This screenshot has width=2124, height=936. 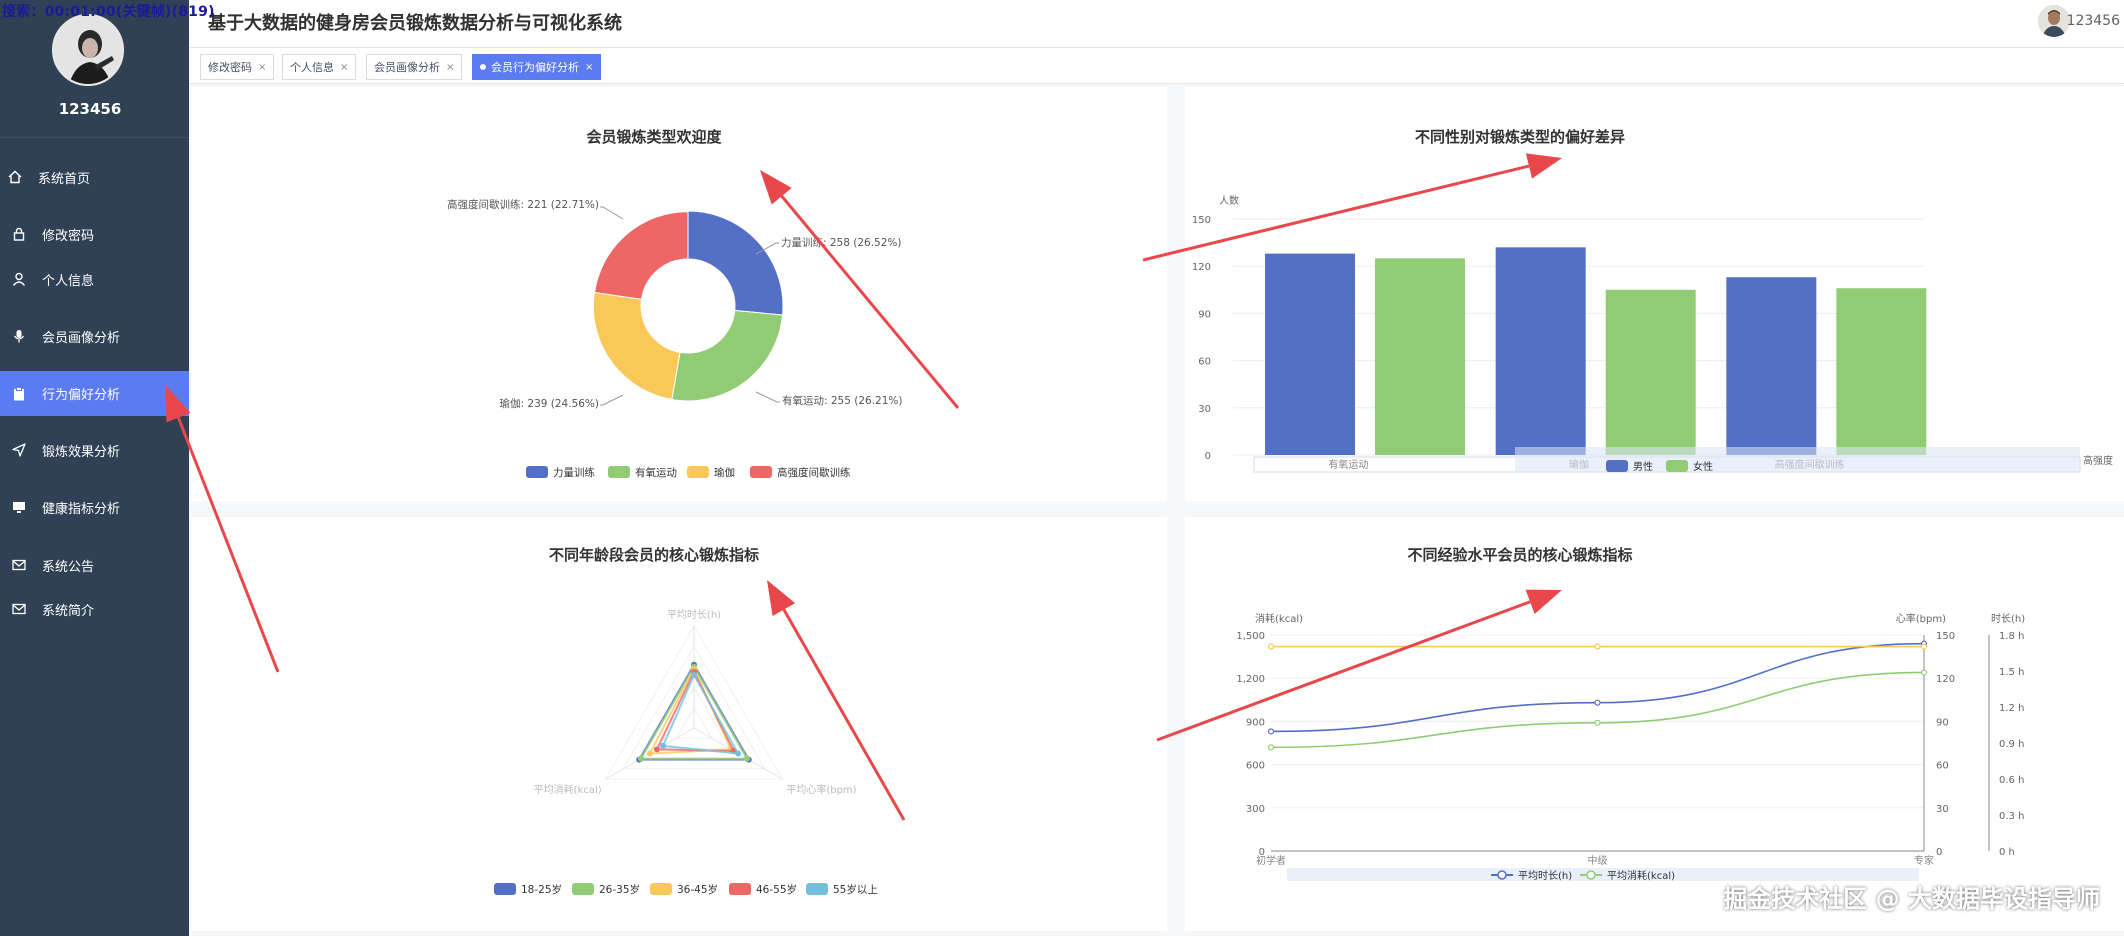 I want to click on watermark: 掘金技术社区 @ 大数据毕设指导师, so click(x=1911, y=899).